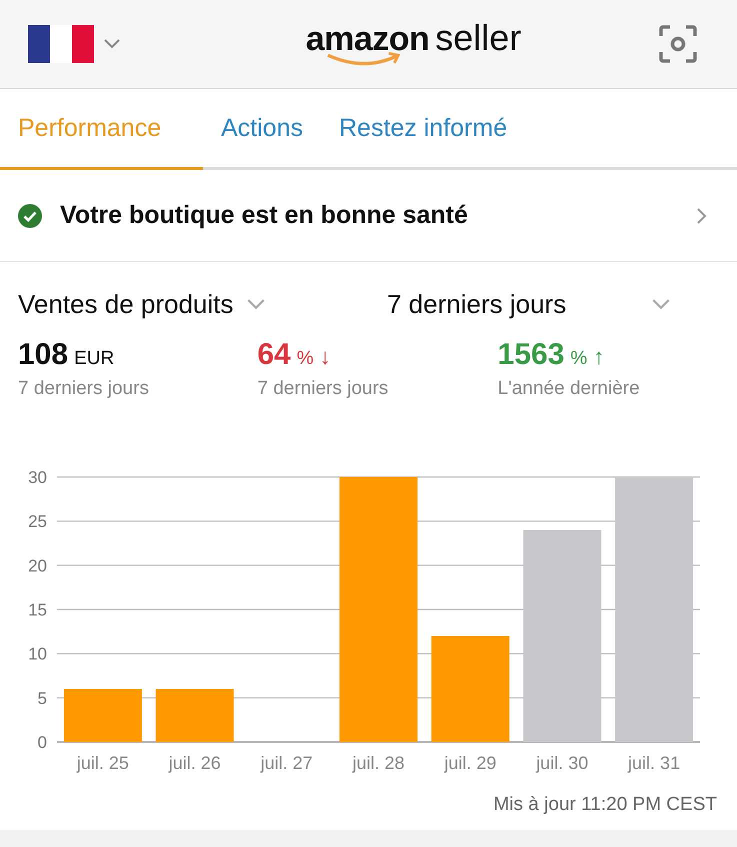 The image size is (737, 847). Describe the element at coordinates (42, 698) in the screenshot. I see `y-axis-label: 5` at that location.